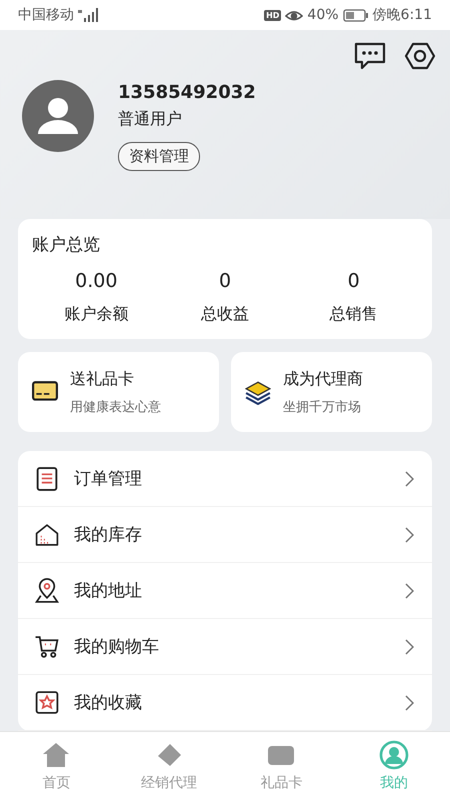 The width and height of the screenshot is (450, 800). I want to click on promo-title: 送礼品卡, so click(102, 379).